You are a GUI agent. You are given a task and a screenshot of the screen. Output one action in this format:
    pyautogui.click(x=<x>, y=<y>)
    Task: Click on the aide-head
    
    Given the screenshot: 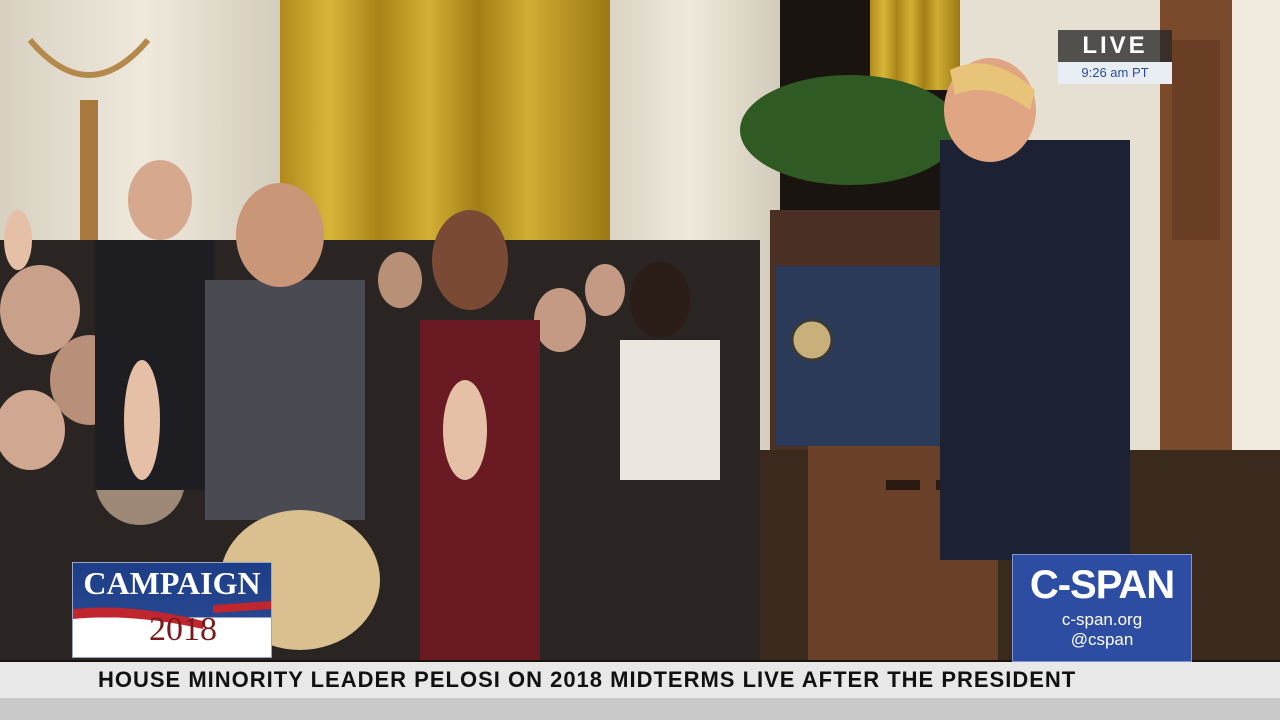 What is the action you would take?
    pyautogui.click(x=470, y=260)
    